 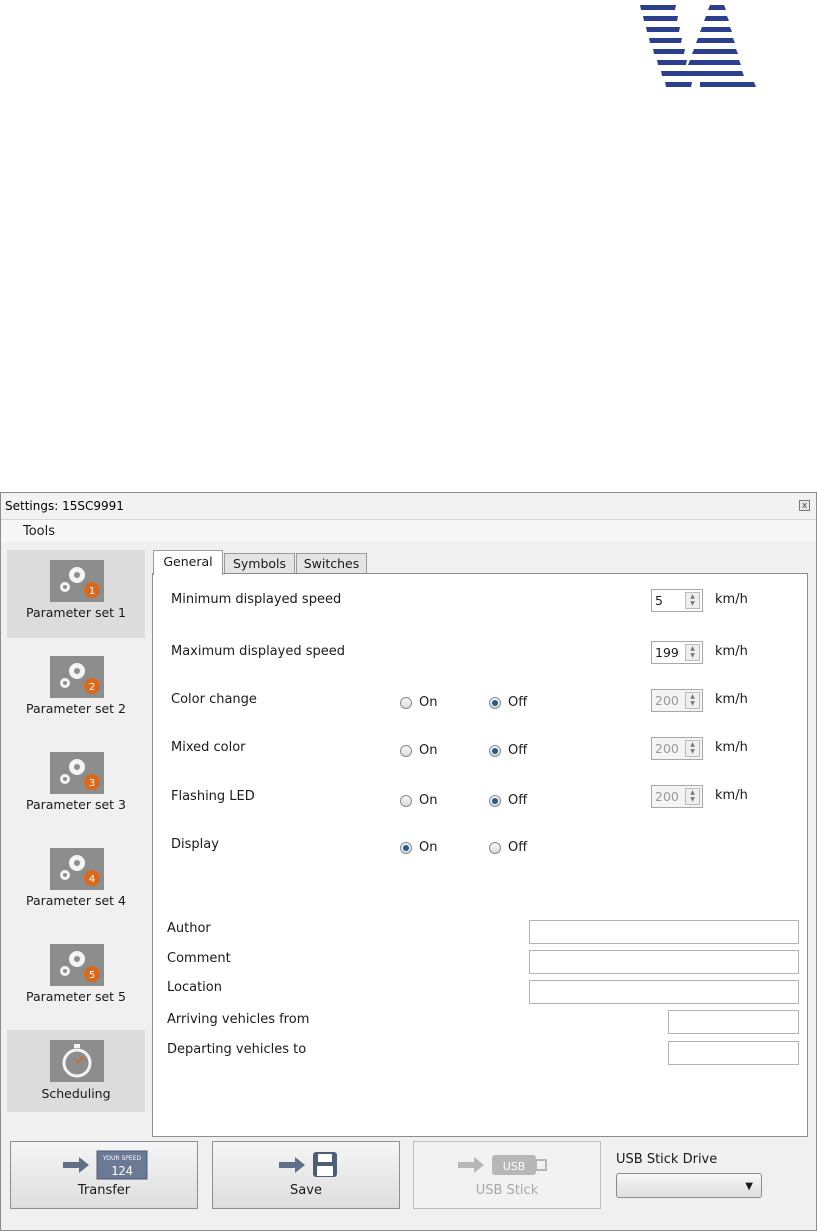 I want to click on menu-tools: Tools, so click(x=39, y=531).